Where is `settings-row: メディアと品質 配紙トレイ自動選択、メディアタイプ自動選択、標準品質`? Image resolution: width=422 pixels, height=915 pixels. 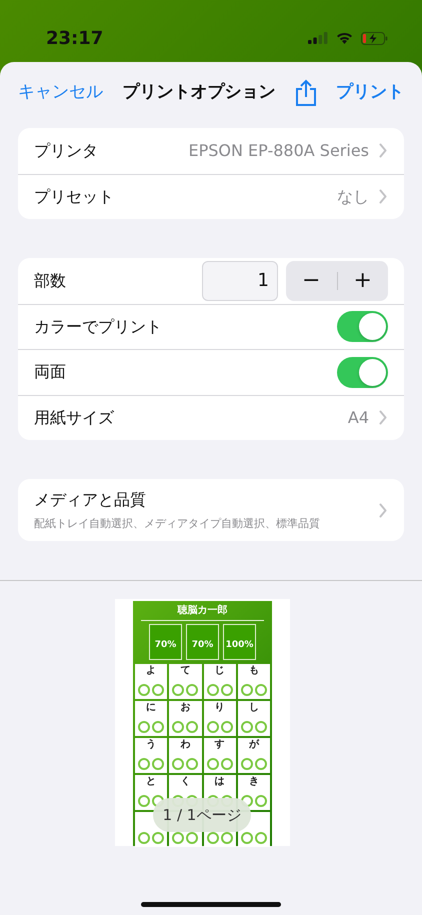 settings-row: メディアと品質 配紙トレイ自動選択、メディアタイプ自動選択、標準品質 is located at coordinates (211, 510).